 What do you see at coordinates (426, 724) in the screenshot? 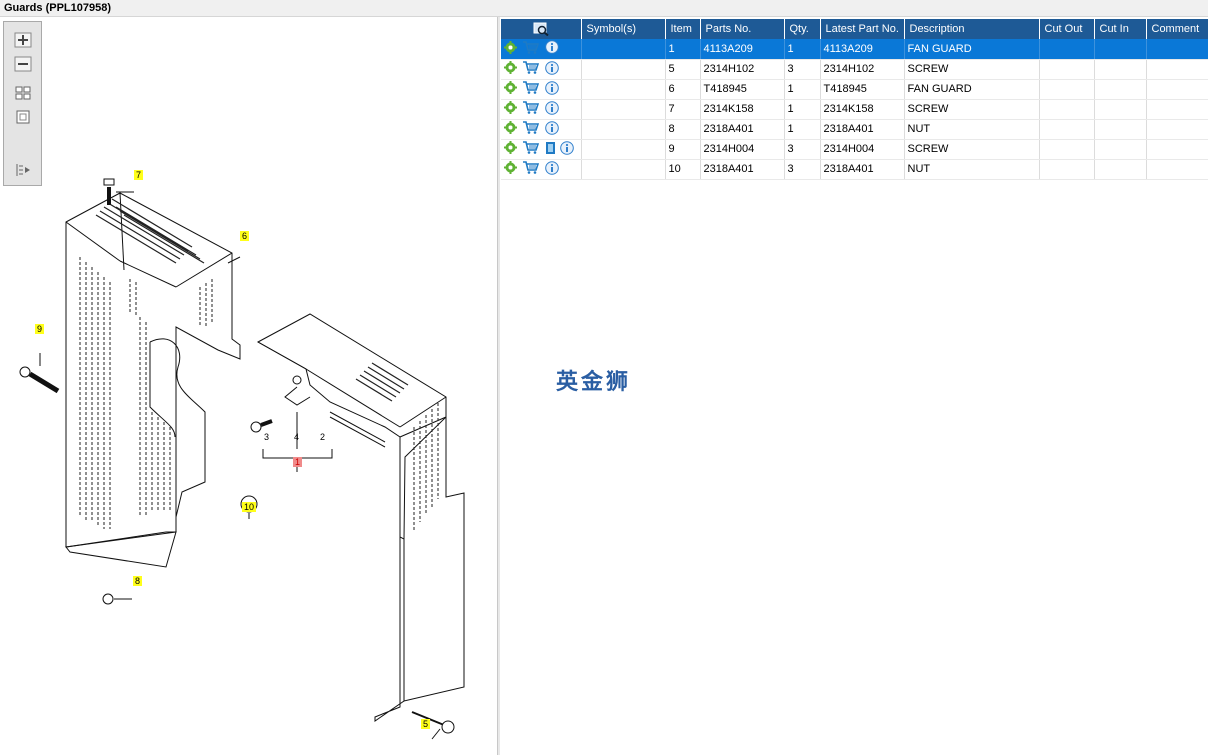
I see `callout-5: 5` at bounding box center [426, 724].